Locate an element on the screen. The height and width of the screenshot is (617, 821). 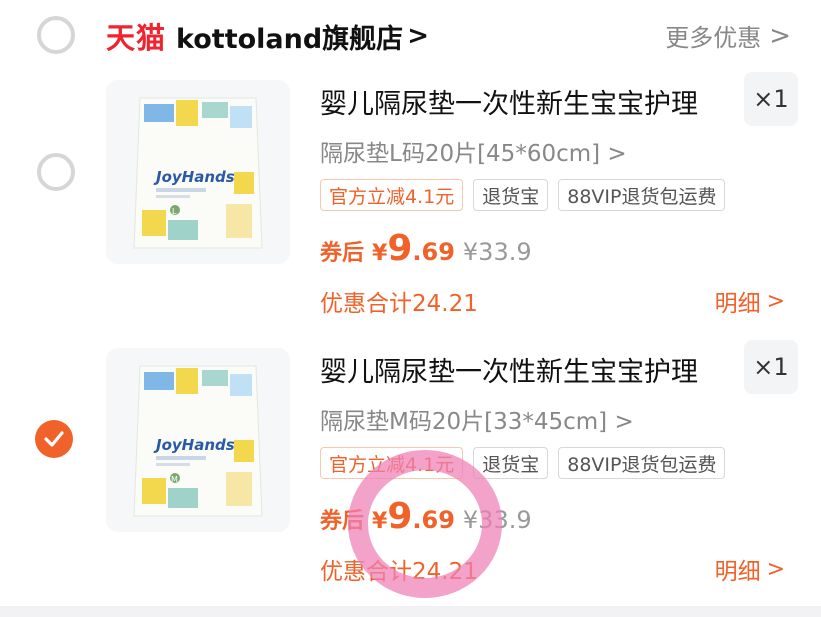
store-chevron-icon: > is located at coordinates (418, 36).